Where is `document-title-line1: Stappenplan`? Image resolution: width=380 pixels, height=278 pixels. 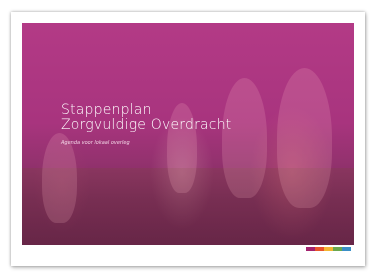 document-title-line1: Stappenplan is located at coordinates (106, 110).